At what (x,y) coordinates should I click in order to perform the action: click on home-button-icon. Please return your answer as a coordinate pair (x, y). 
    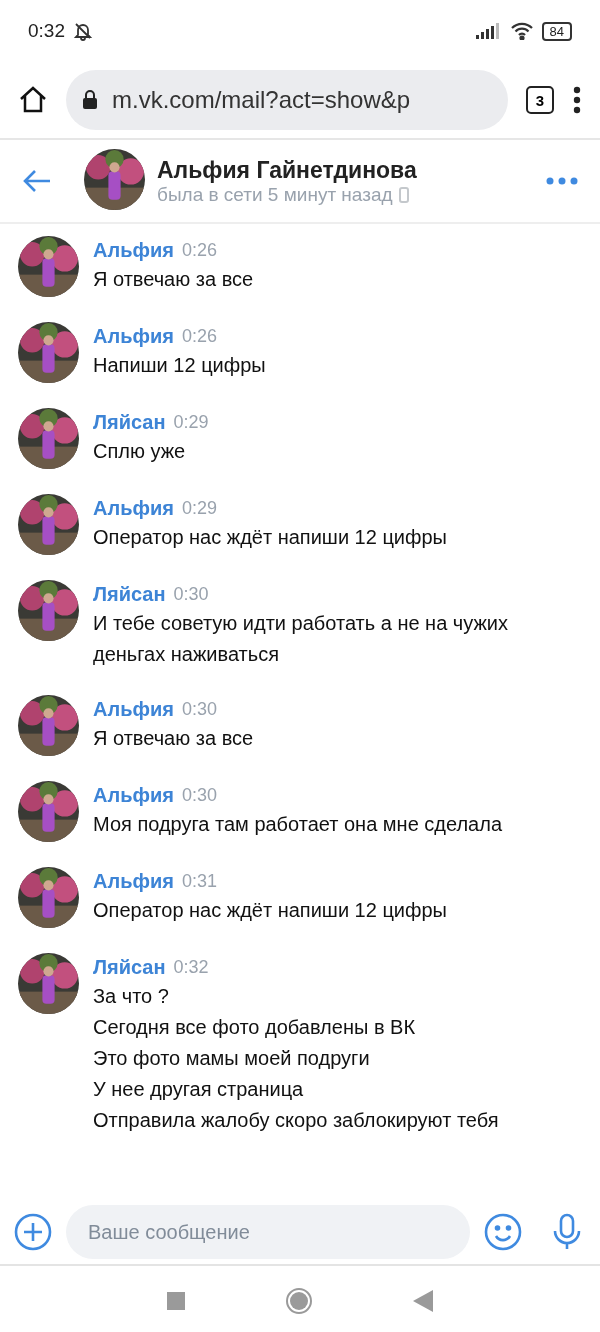
    Looking at the image, I should click on (299, 1301).